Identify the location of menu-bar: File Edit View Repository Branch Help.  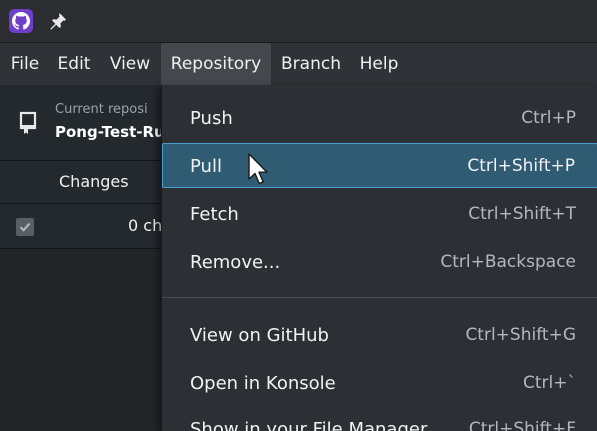
(298, 64).